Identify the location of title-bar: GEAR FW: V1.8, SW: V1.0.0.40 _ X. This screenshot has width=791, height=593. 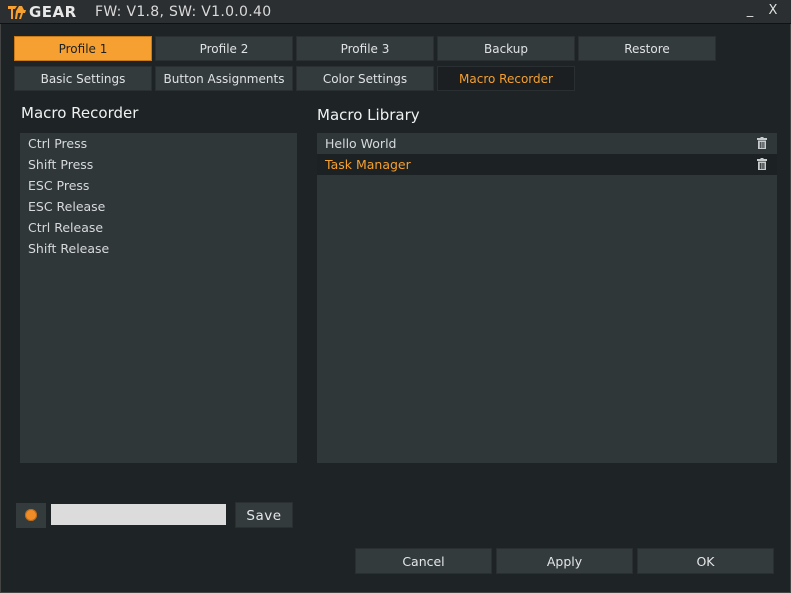
(395, 12).